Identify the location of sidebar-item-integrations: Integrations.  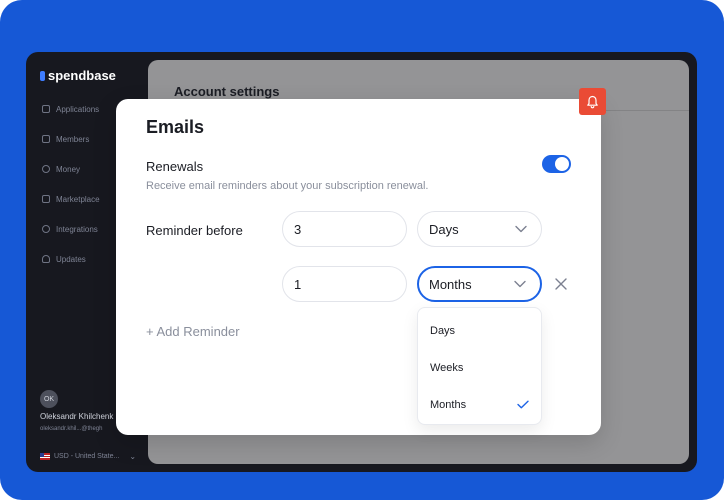
(70, 229).